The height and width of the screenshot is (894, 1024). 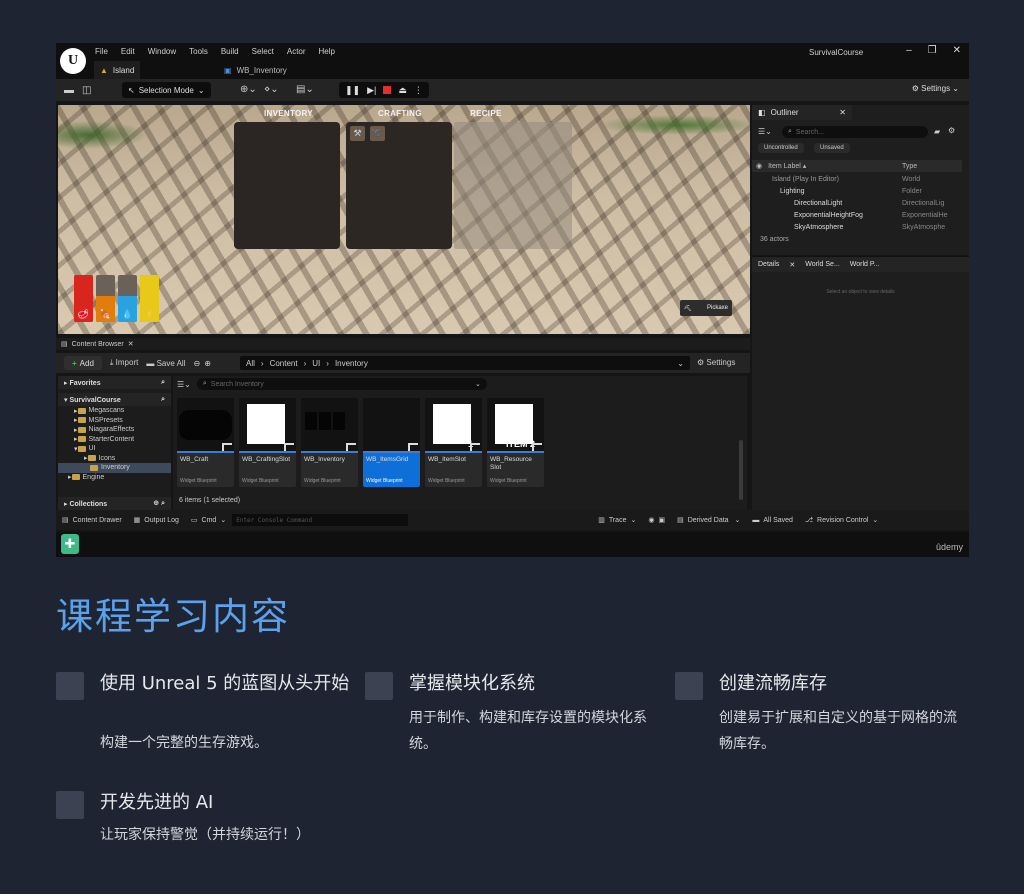 I want to click on chevron-down-icon: ⌄, so click(x=680, y=363).